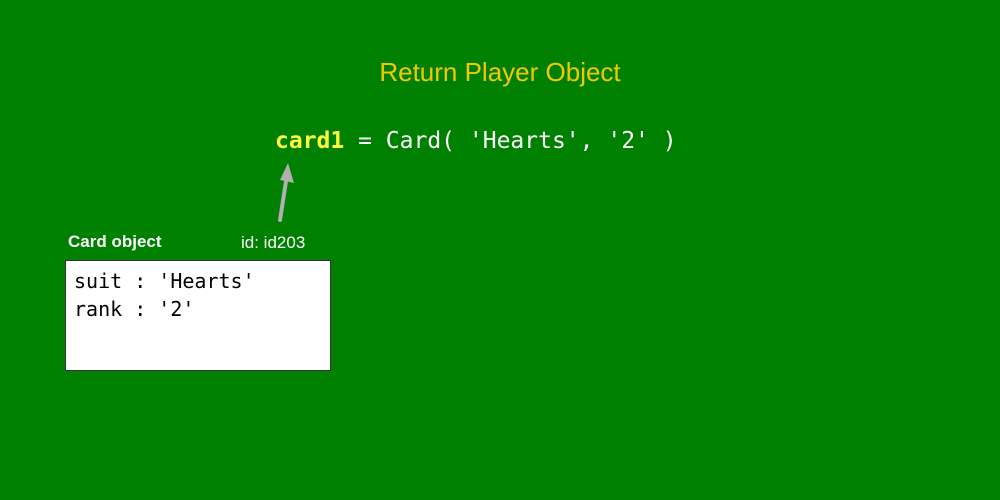 This screenshot has height=500, width=1000. I want to click on constructor-call: = Card( 'Hearts', '2' ), so click(510, 141).